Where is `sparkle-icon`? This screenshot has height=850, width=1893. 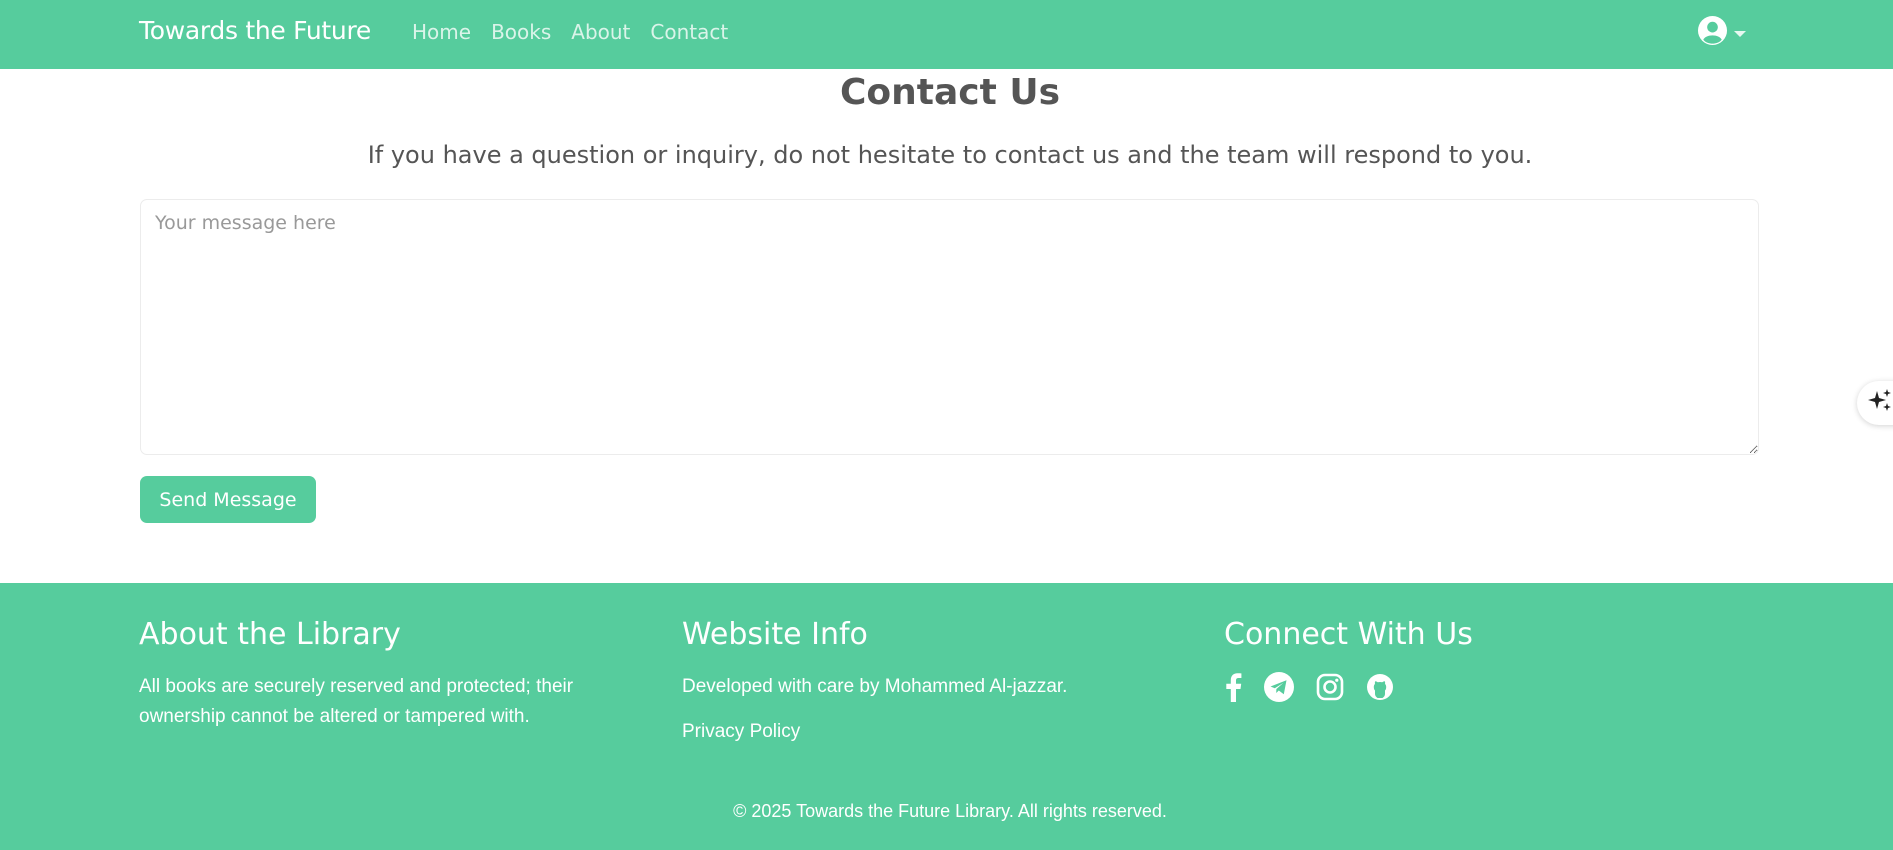 sparkle-icon is located at coordinates (1880, 403).